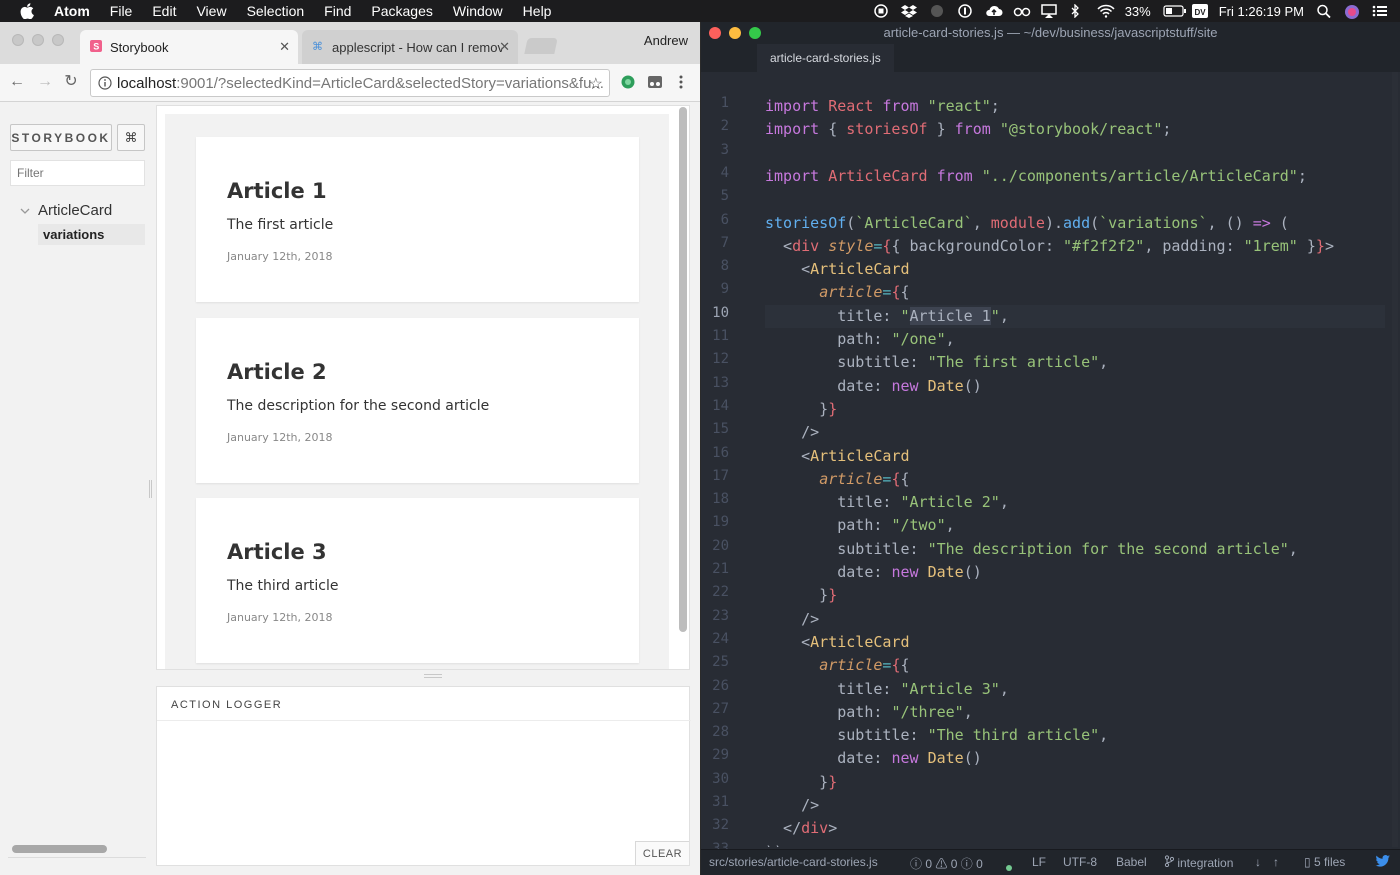 This screenshot has width=1400, height=875. Describe the element at coordinates (908, 11) in the screenshot. I see `dropbox-icon` at that location.